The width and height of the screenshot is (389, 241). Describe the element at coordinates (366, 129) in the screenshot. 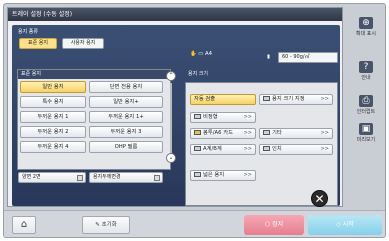

I see `preview-icon: ▣` at that location.